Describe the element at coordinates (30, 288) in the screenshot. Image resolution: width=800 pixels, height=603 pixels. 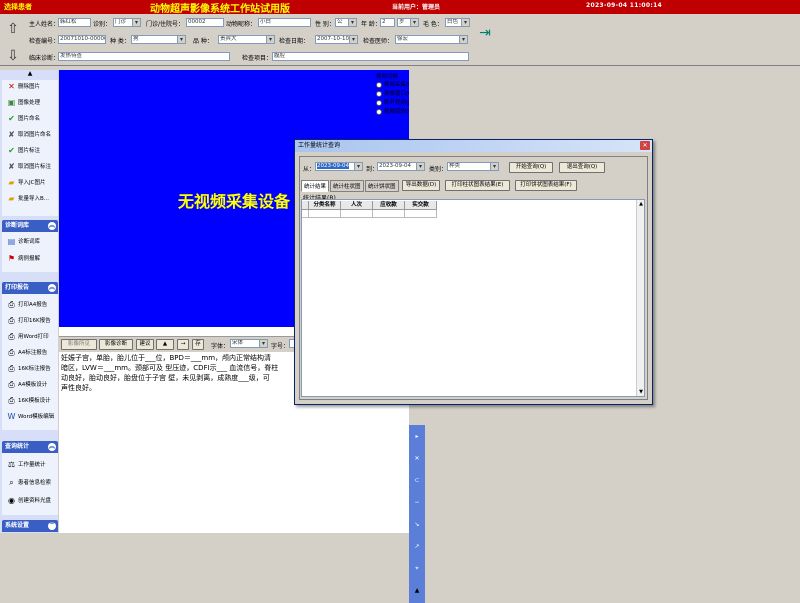
I see `group-print: 打印报告 ︽` at that location.